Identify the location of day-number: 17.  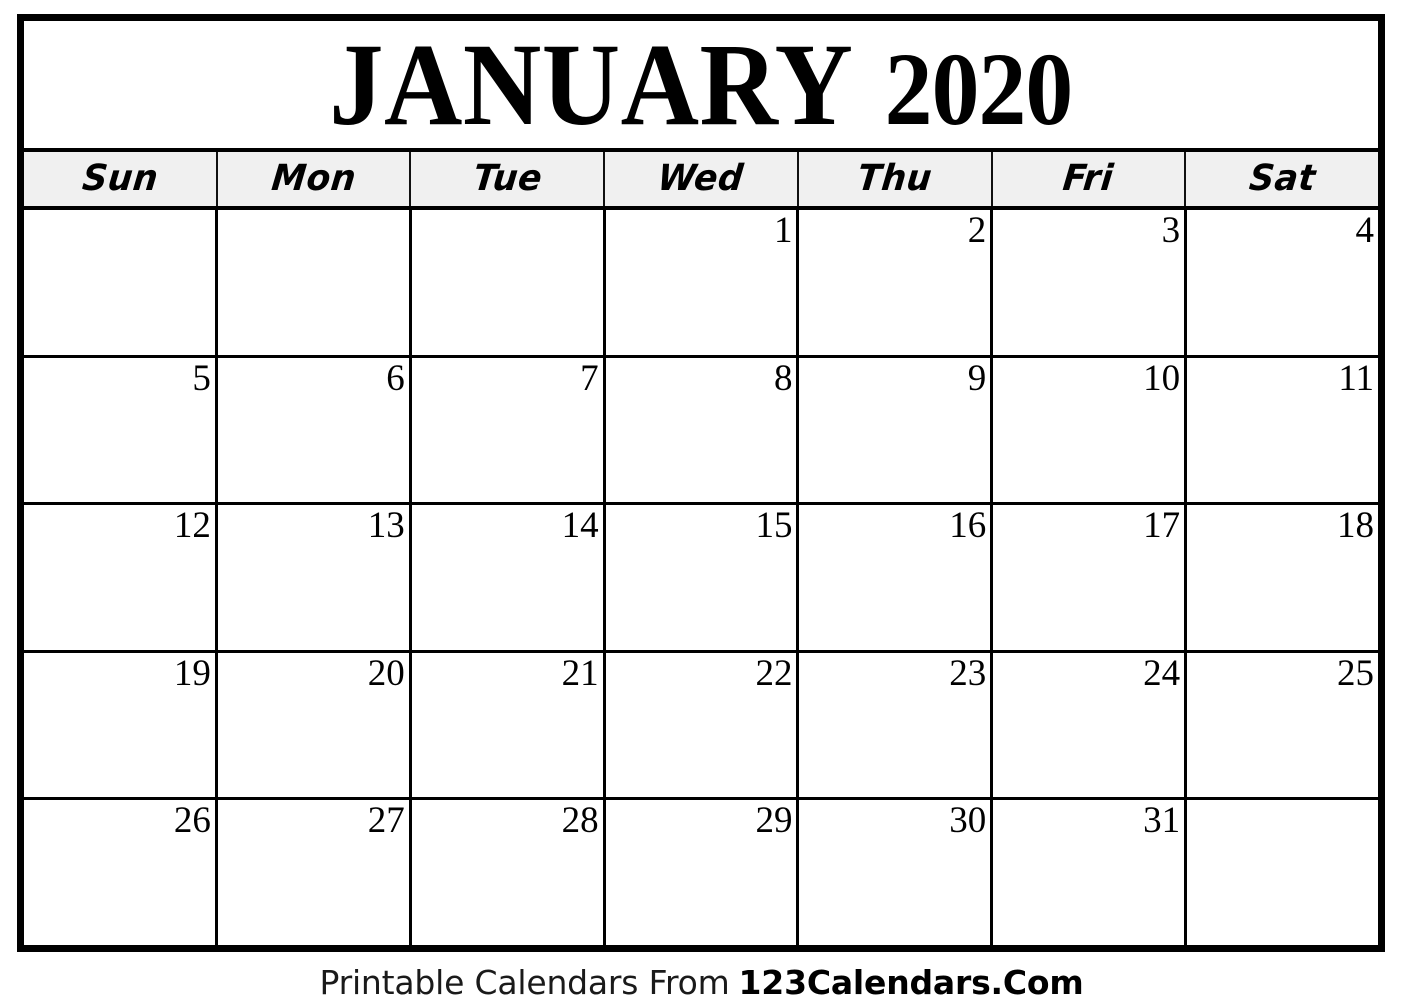
(1162, 526).